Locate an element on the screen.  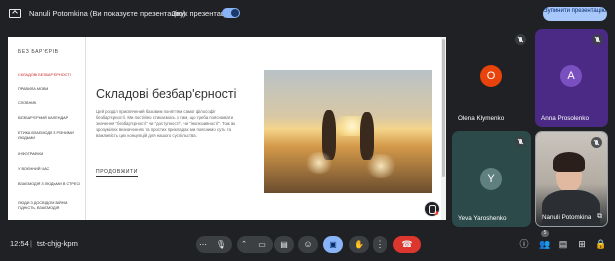
info-icon: ⓘ is located at coordinates (524, 244).